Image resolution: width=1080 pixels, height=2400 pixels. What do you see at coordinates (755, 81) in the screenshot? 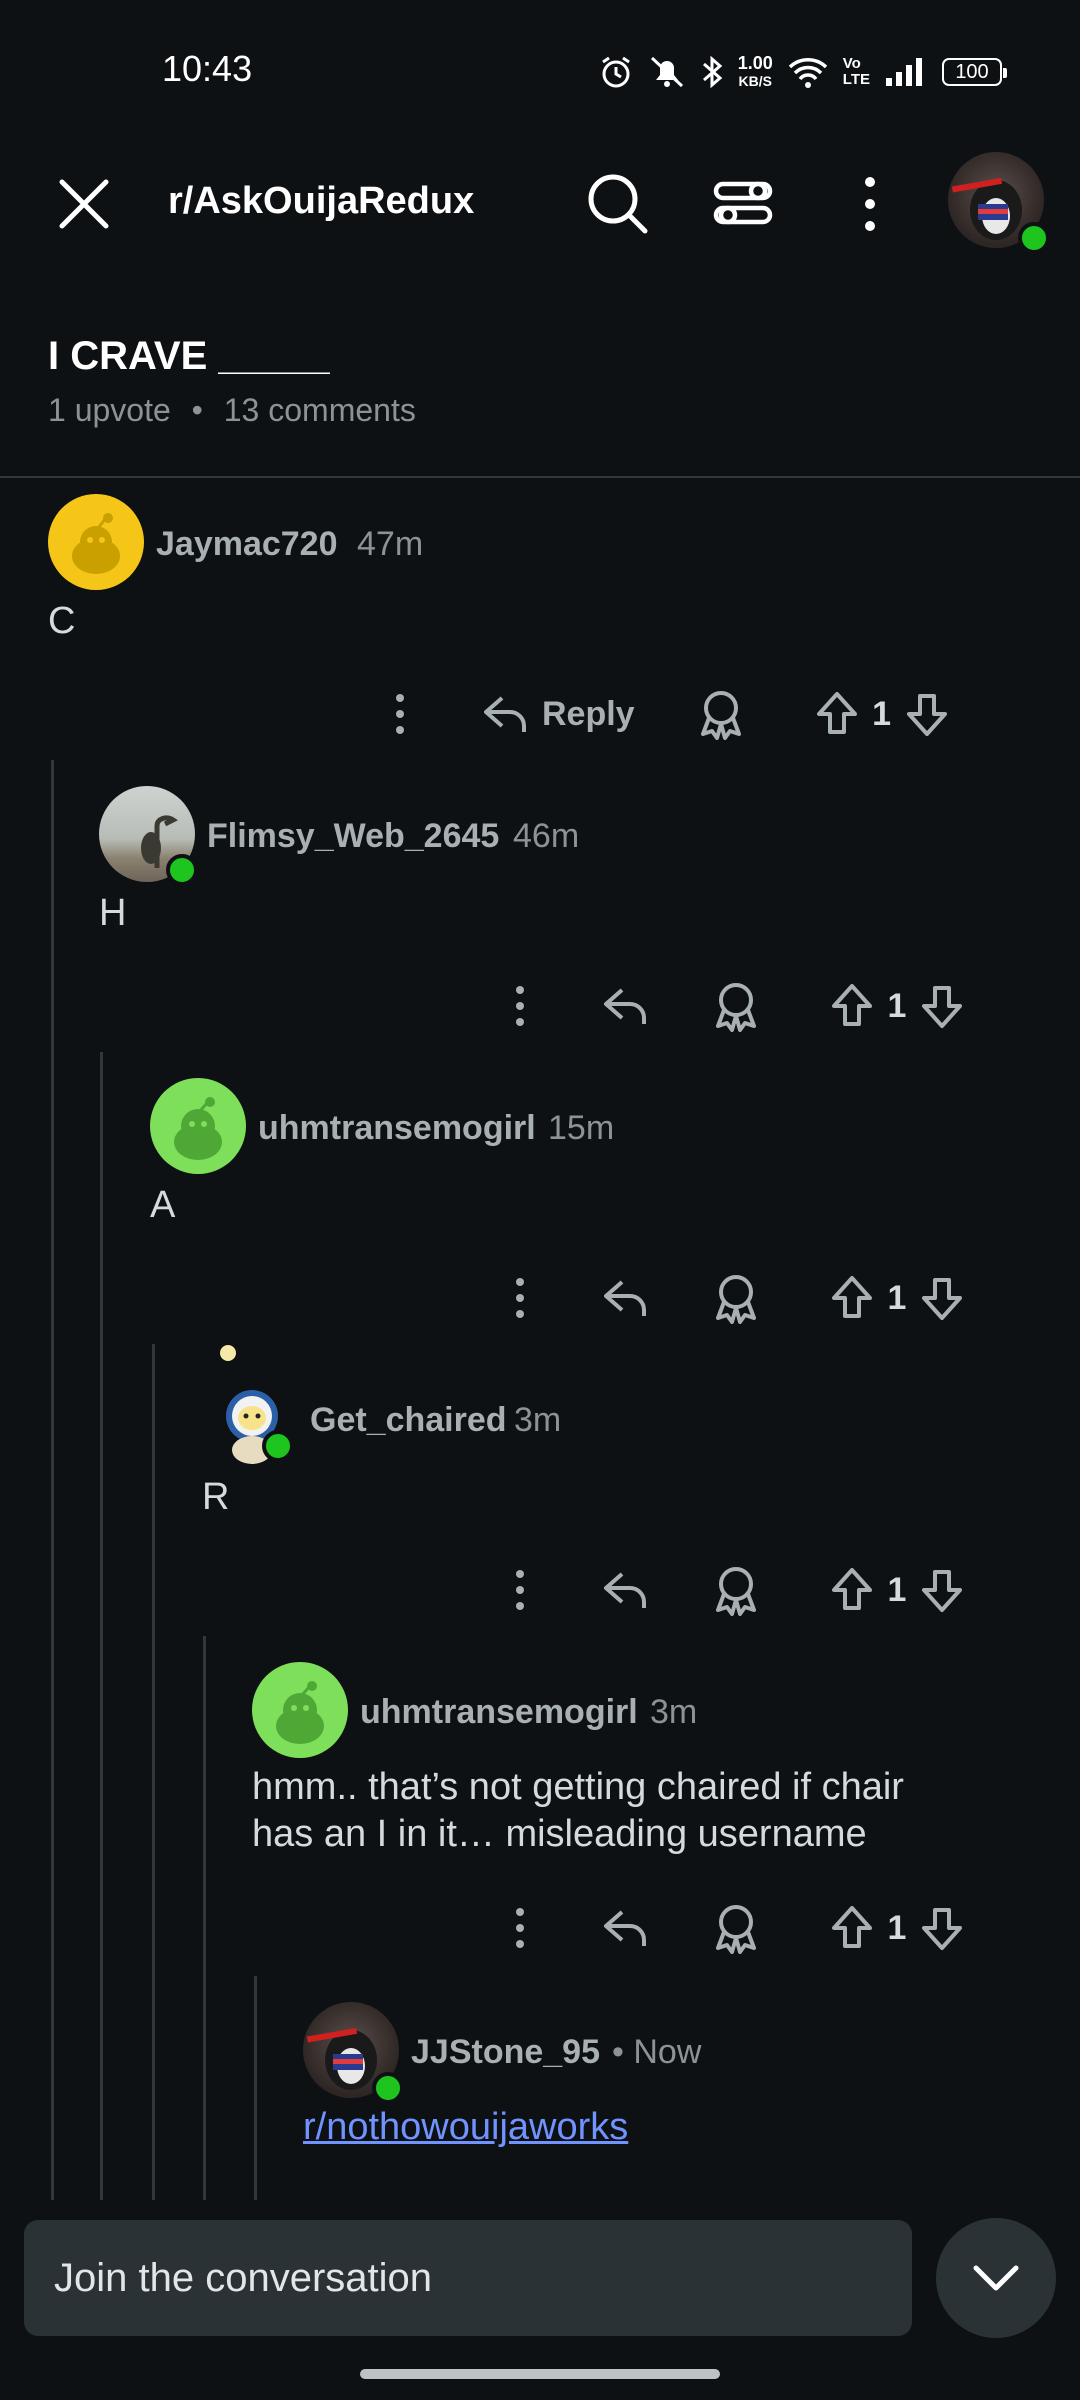
I see `net-speed-unit: KB/S` at bounding box center [755, 81].